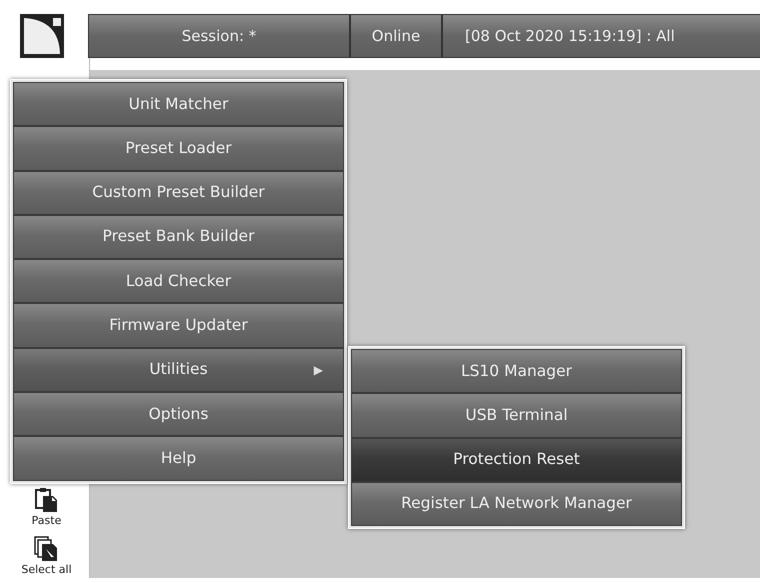 This screenshot has height=583, width=760. Describe the element at coordinates (601, 36) in the screenshot. I see `log-message: [08 Oct 2020 15:19:19] : All` at that location.